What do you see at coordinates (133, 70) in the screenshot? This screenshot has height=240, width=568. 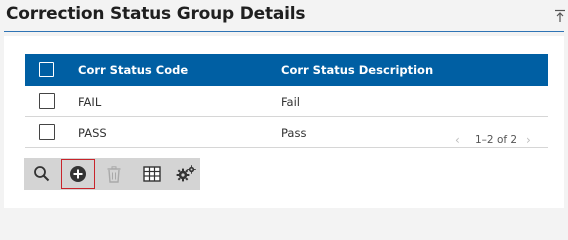 I see `column-header-code: Corr Status Code` at bounding box center [133, 70].